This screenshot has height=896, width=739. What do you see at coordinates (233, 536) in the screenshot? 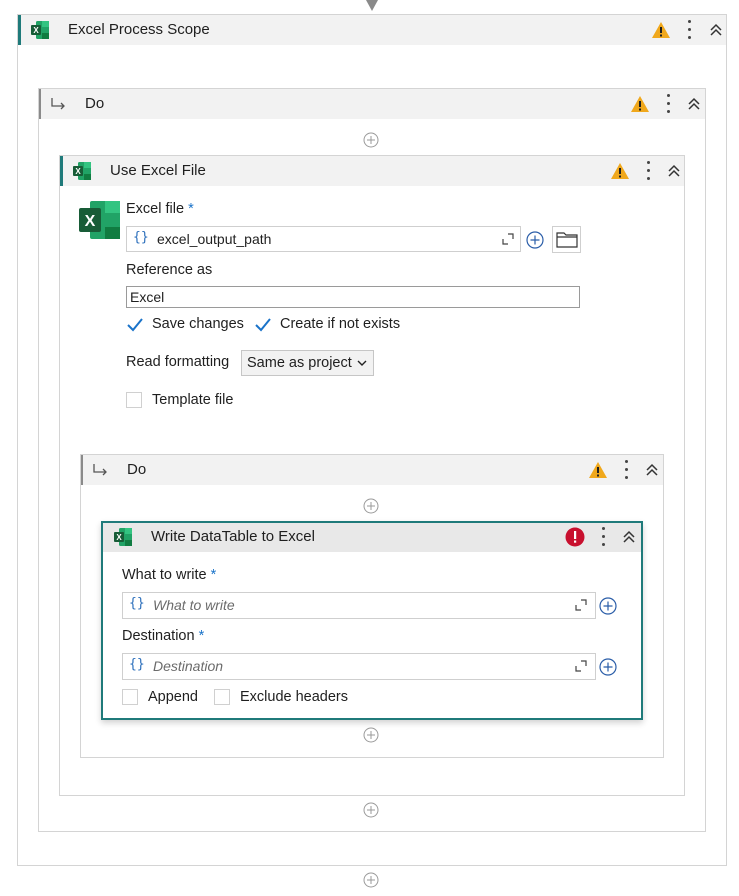
I see `write-datatable-title: Write DataTable to Excel` at bounding box center [233, 536].